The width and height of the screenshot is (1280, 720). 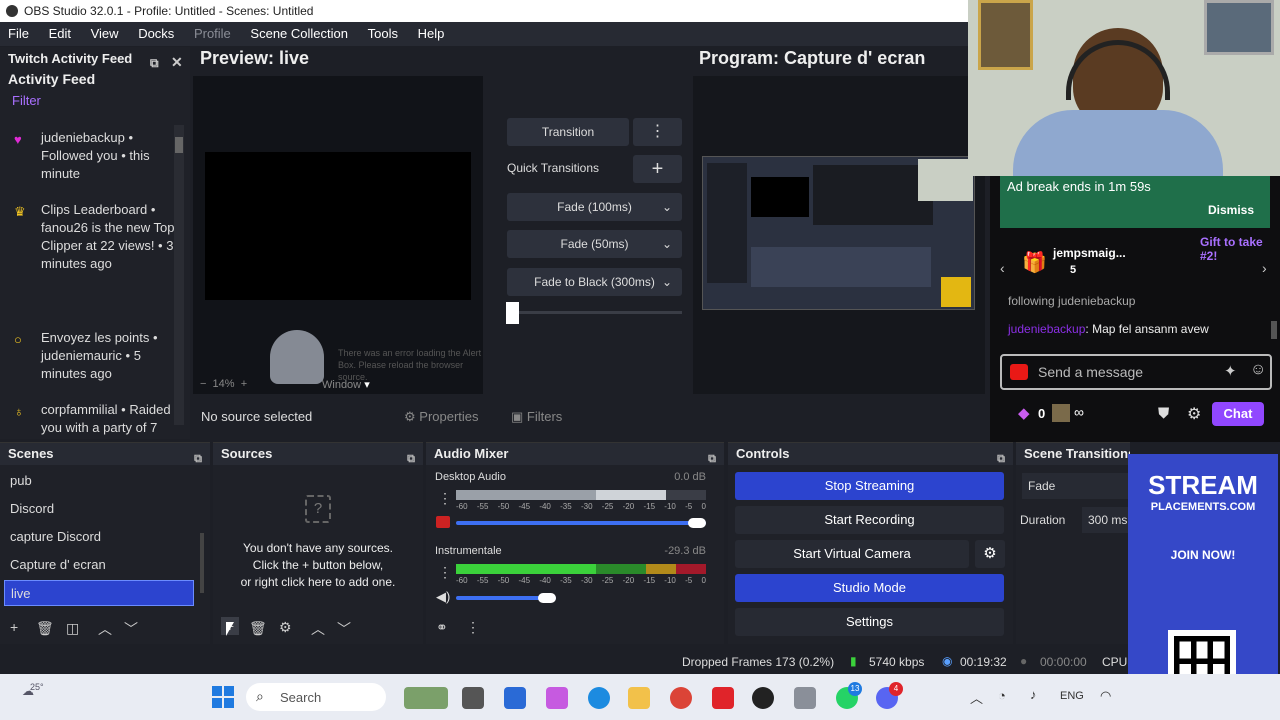 What do you see at coordinates (594, 244) in the screenshot?
I see `quick-transition-2: Fade (50ms) ⌄` at bounding box center [594, 244].